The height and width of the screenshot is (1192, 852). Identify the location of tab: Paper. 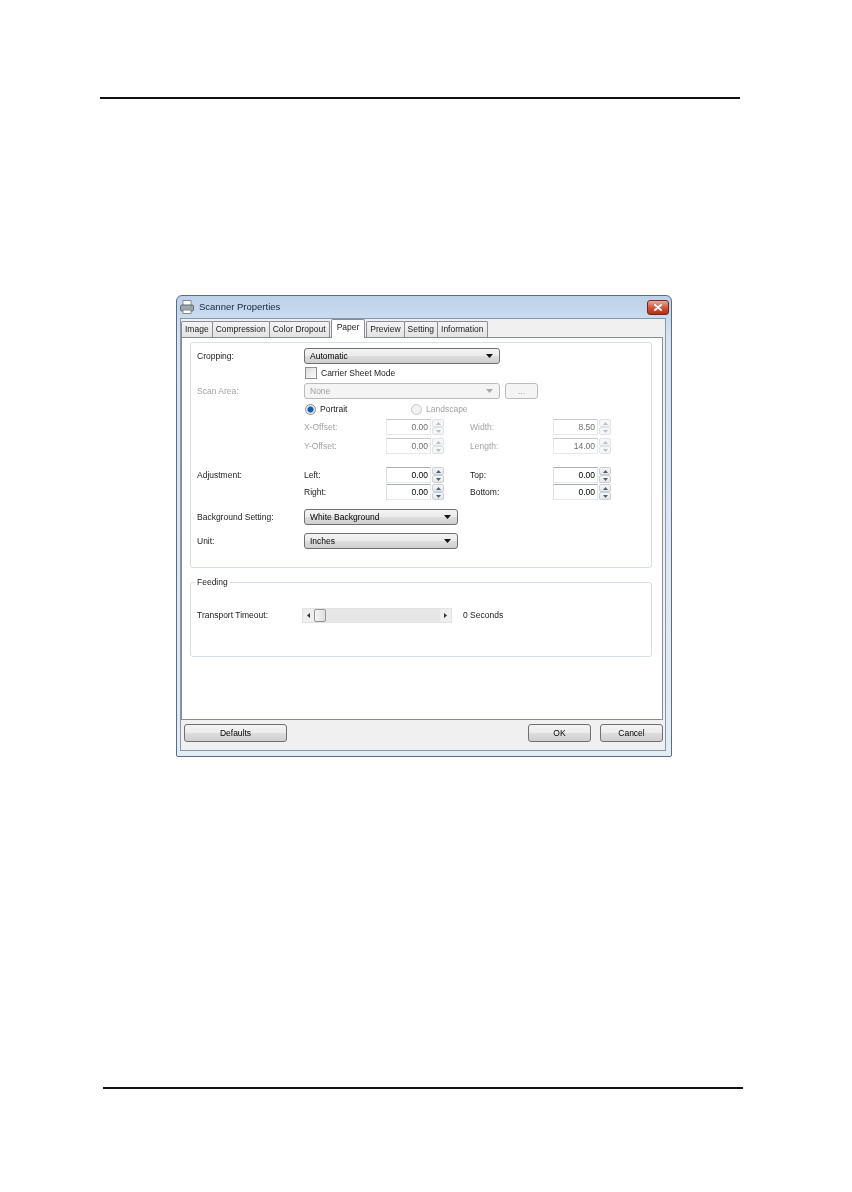
(348, 328).